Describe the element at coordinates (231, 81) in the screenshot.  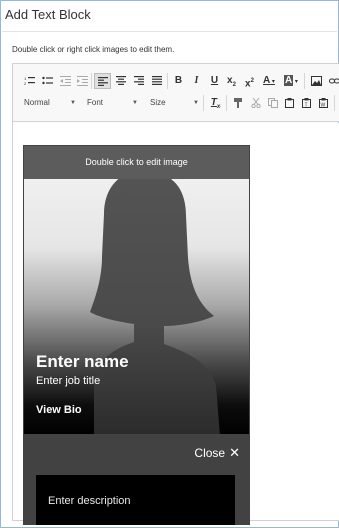
I see `subscript-button: x2` at that location.